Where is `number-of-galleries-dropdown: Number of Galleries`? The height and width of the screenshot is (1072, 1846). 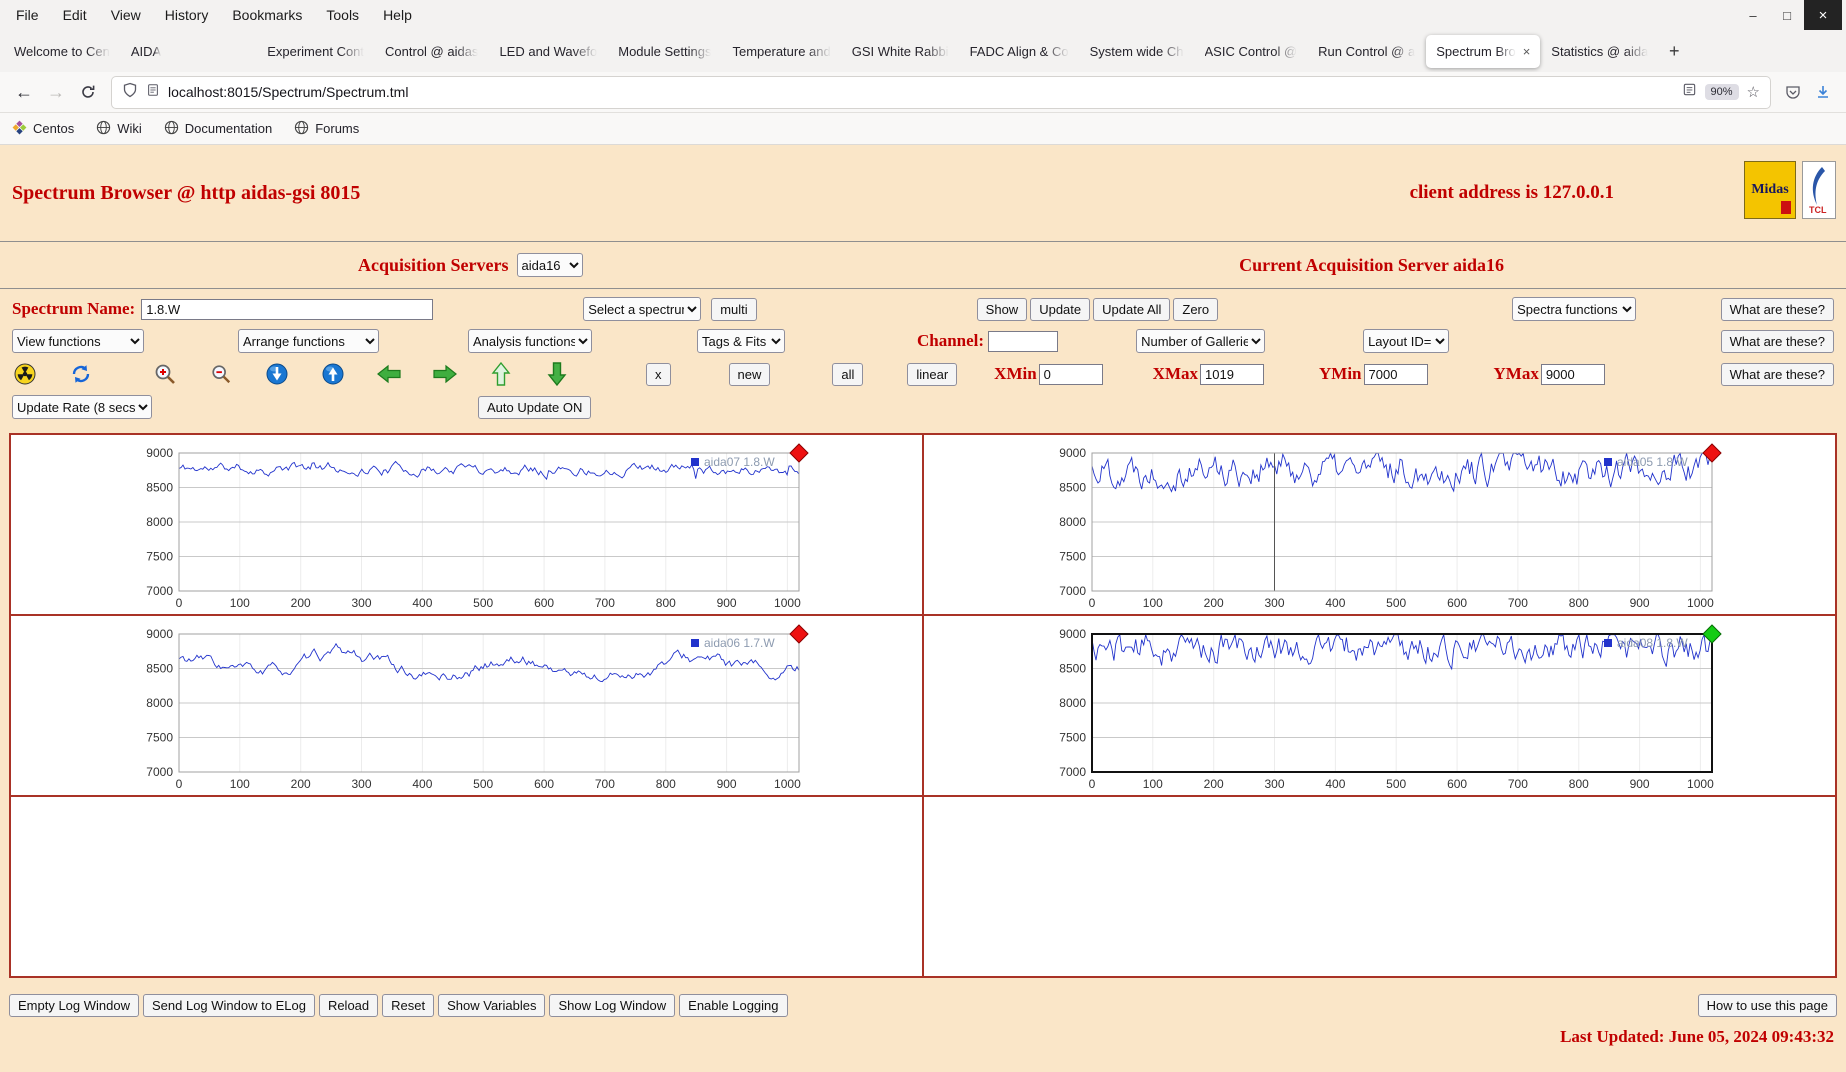 number-of-galleries-dropdown: Number of Galleries is located at coordinates (1201, 341).